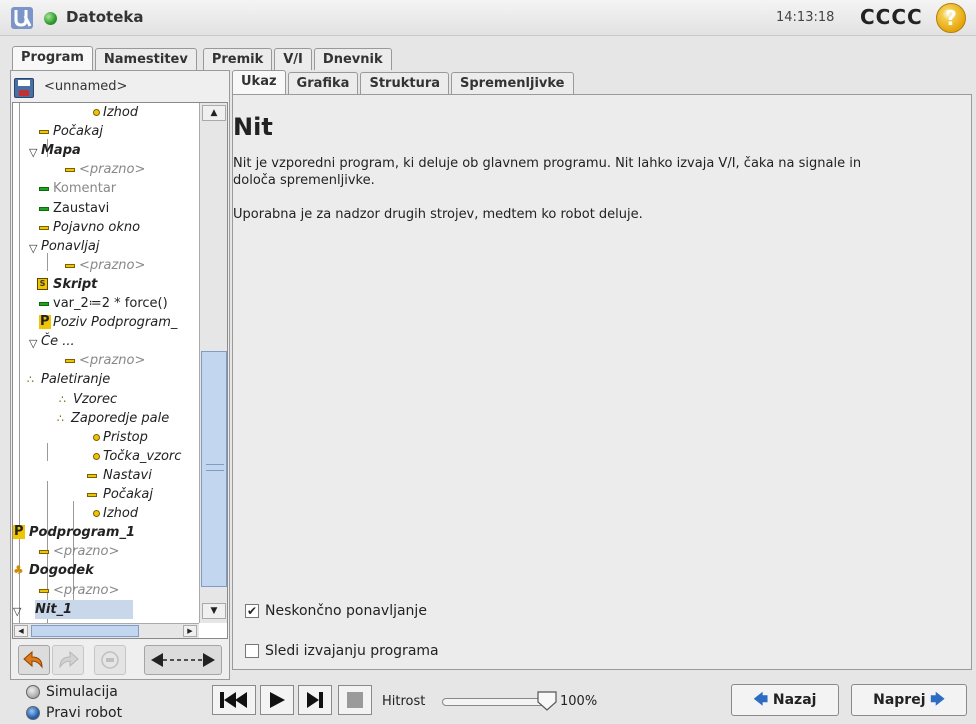 The width and height of the screenshot is (976, 724). Describe the element at coordinates (106, 227) in the screenshot. I see `tree-node: Pojavno okno` at that location.